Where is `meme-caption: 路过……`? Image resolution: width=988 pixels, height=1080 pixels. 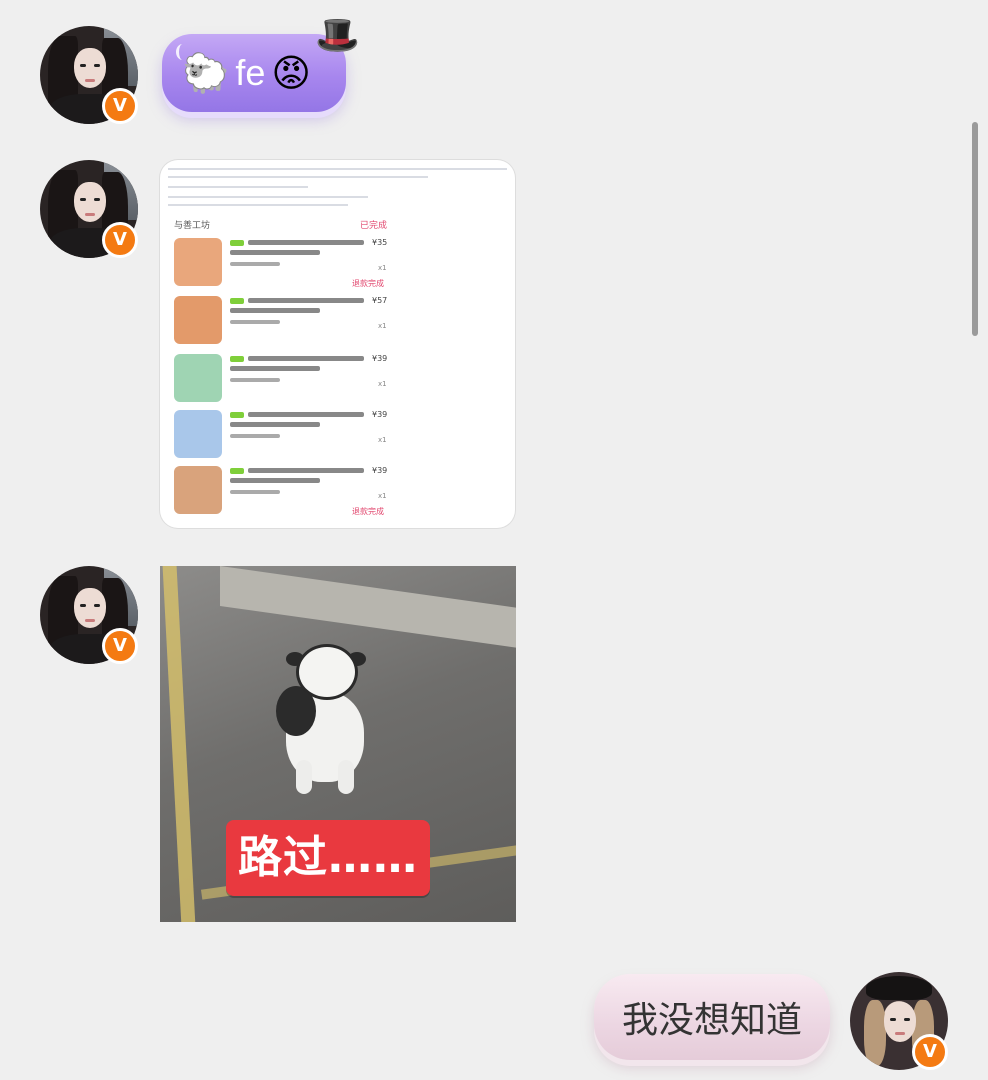 meme-caption: 路过…… is located at coordinates (328, 858).